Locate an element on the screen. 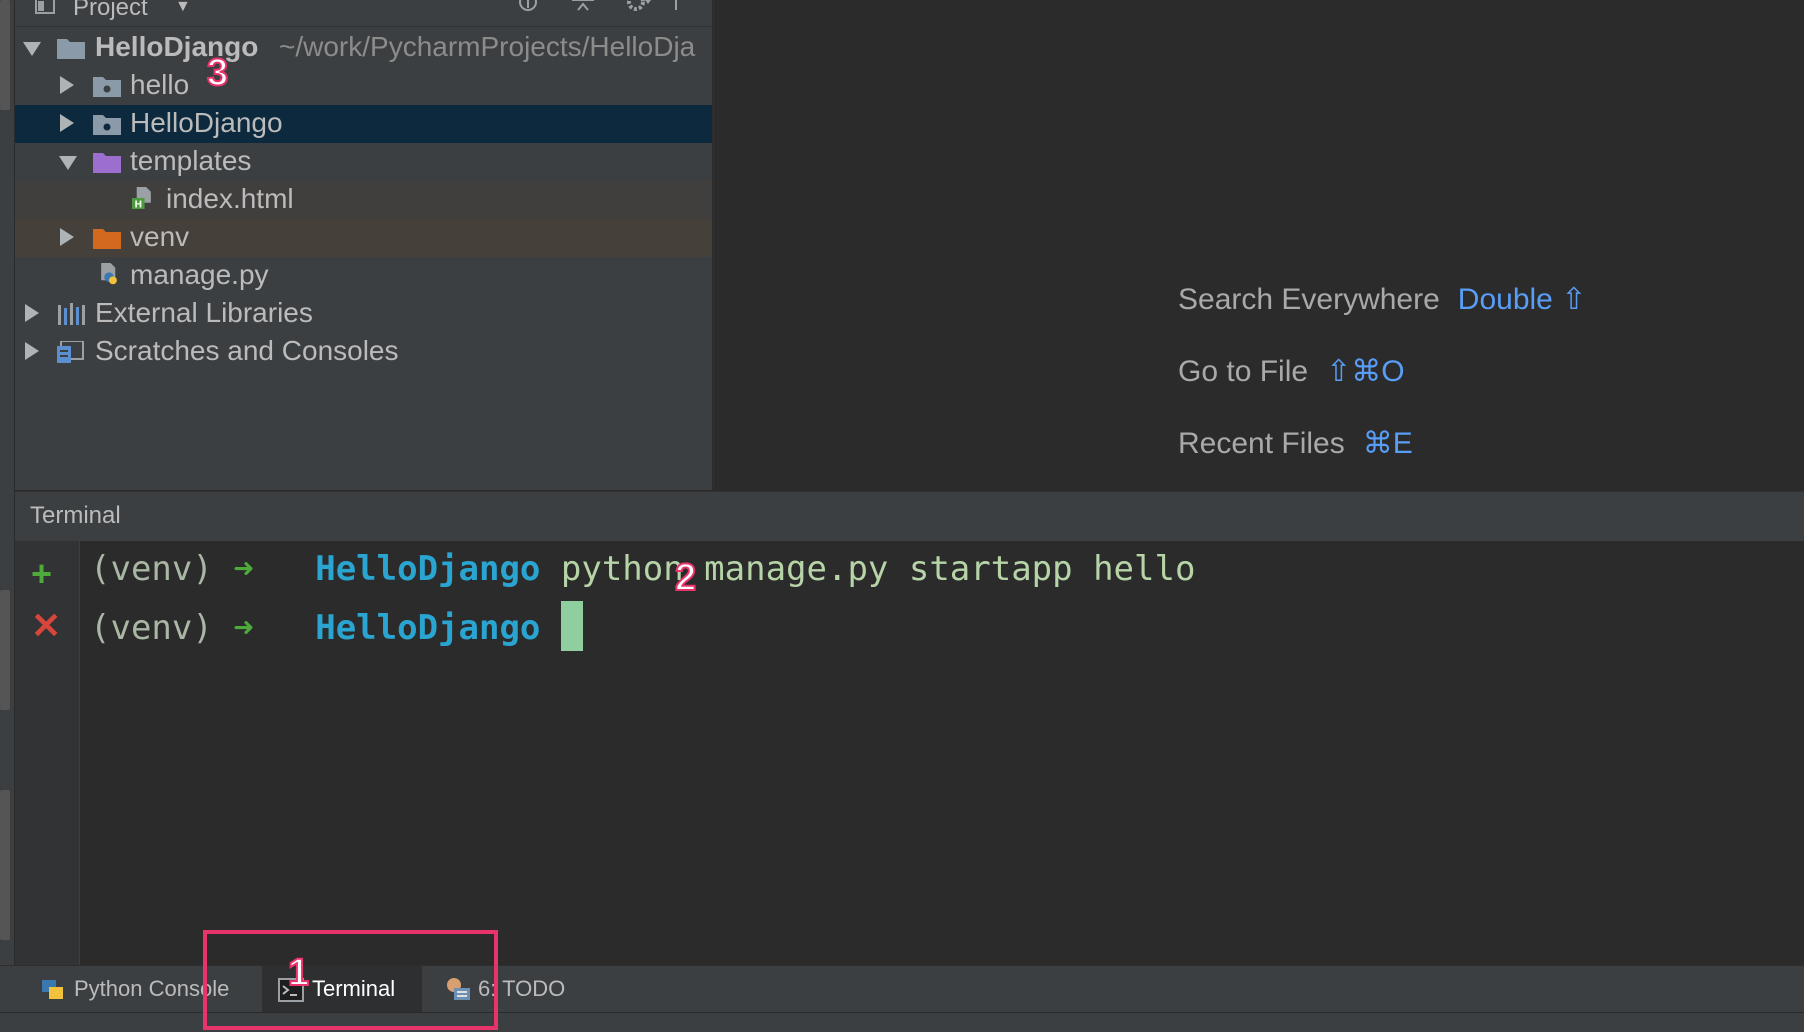 Image resolution: width=1804 pixels, height=1032 pixels. python-file-icon is located at coordinates (109, 274).